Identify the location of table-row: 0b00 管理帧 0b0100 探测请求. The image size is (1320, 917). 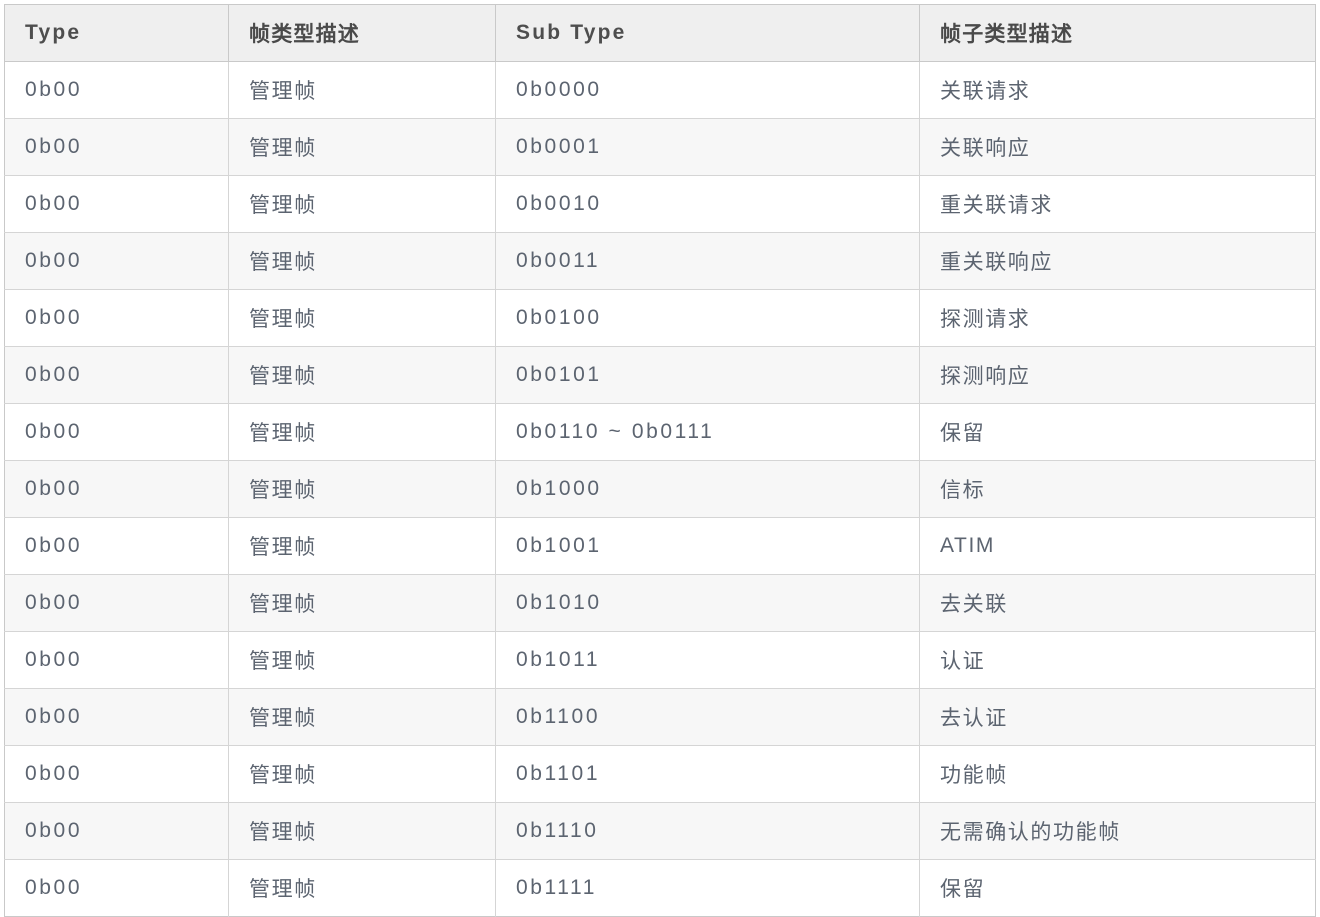
(660, 318).